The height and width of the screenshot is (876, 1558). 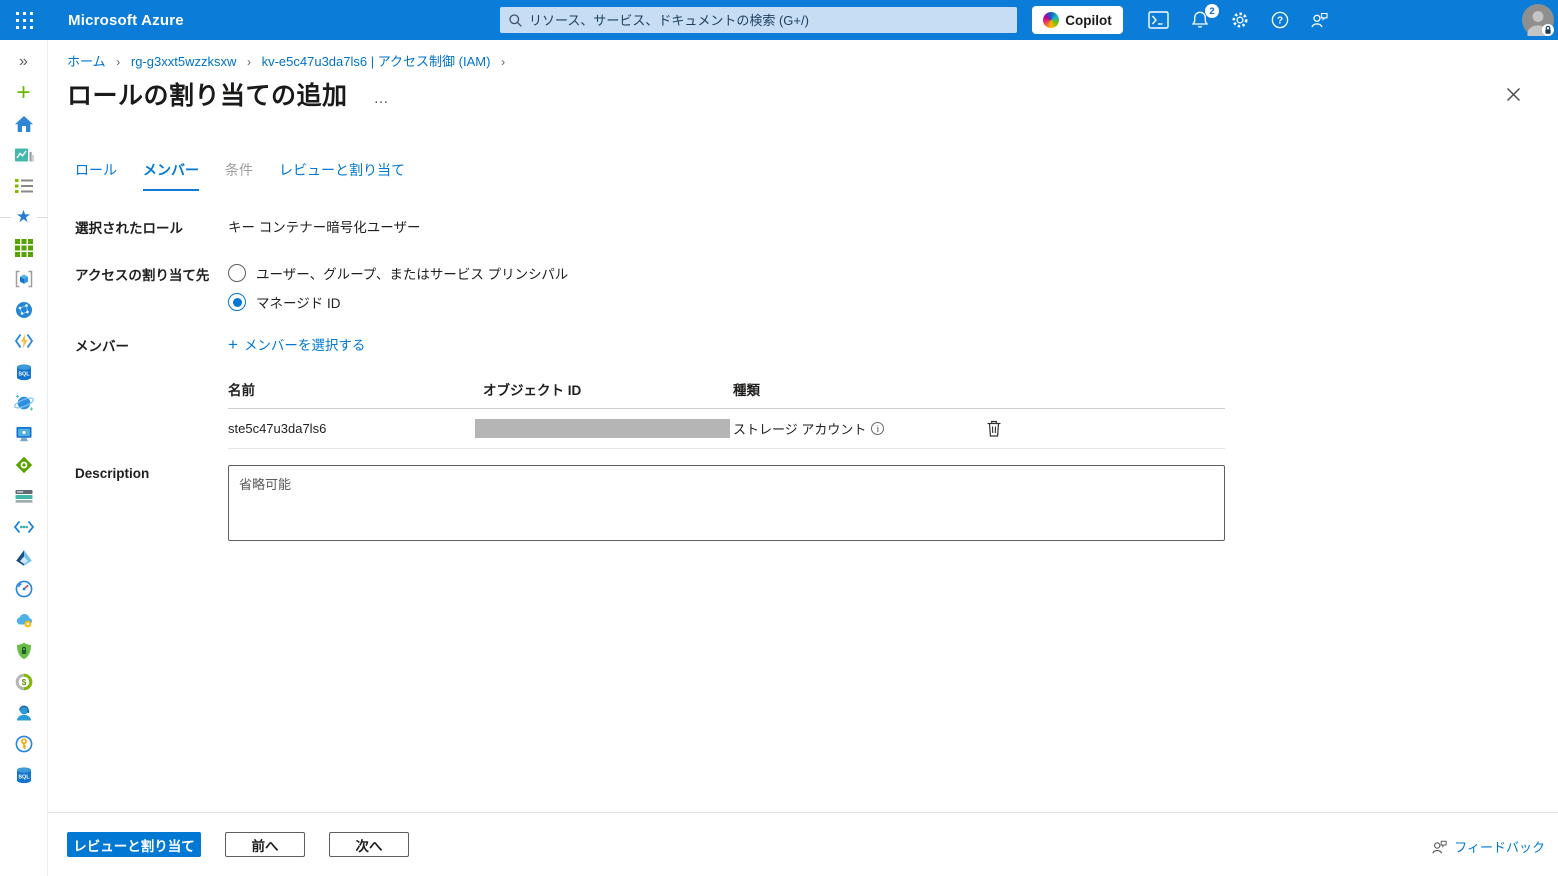 I want to click on breadcrumb-home: ホーム, so click(x=86, y=61).